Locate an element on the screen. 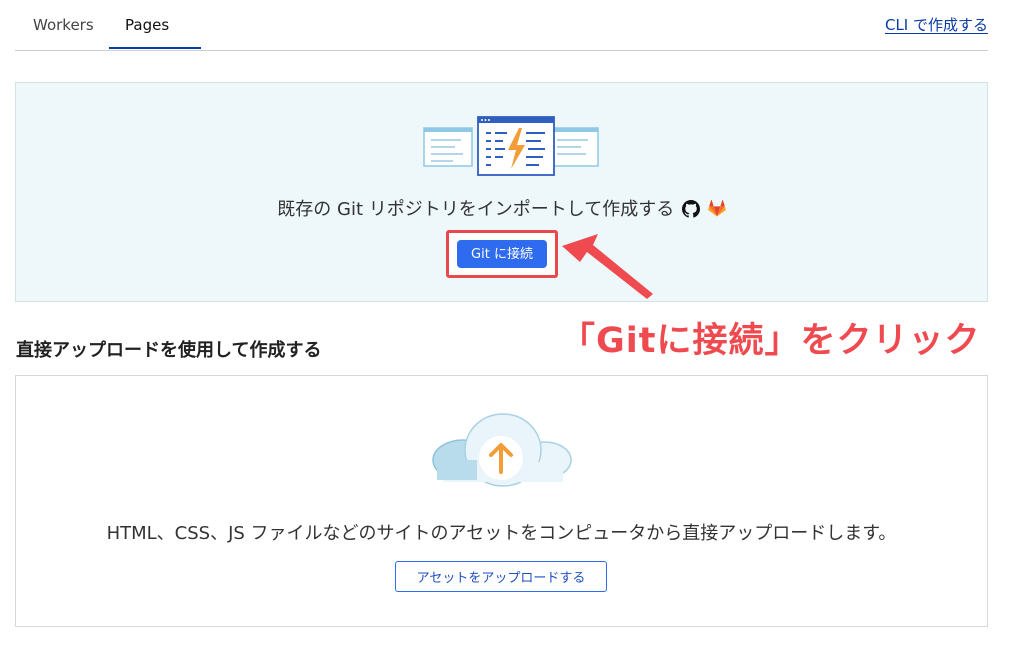 Image resolution: width=1024 pixels, height=647 pixels. git-import-description: 既存の Git リポジトリをインポートして作成する is located at coordinates (501, 208).